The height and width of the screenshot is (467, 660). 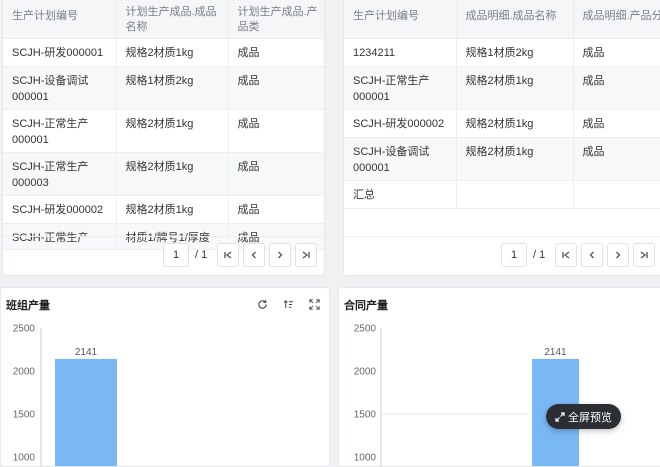 I want to click on fullscreen-preview-button: 全屏预览, so click(x=583, y=416).